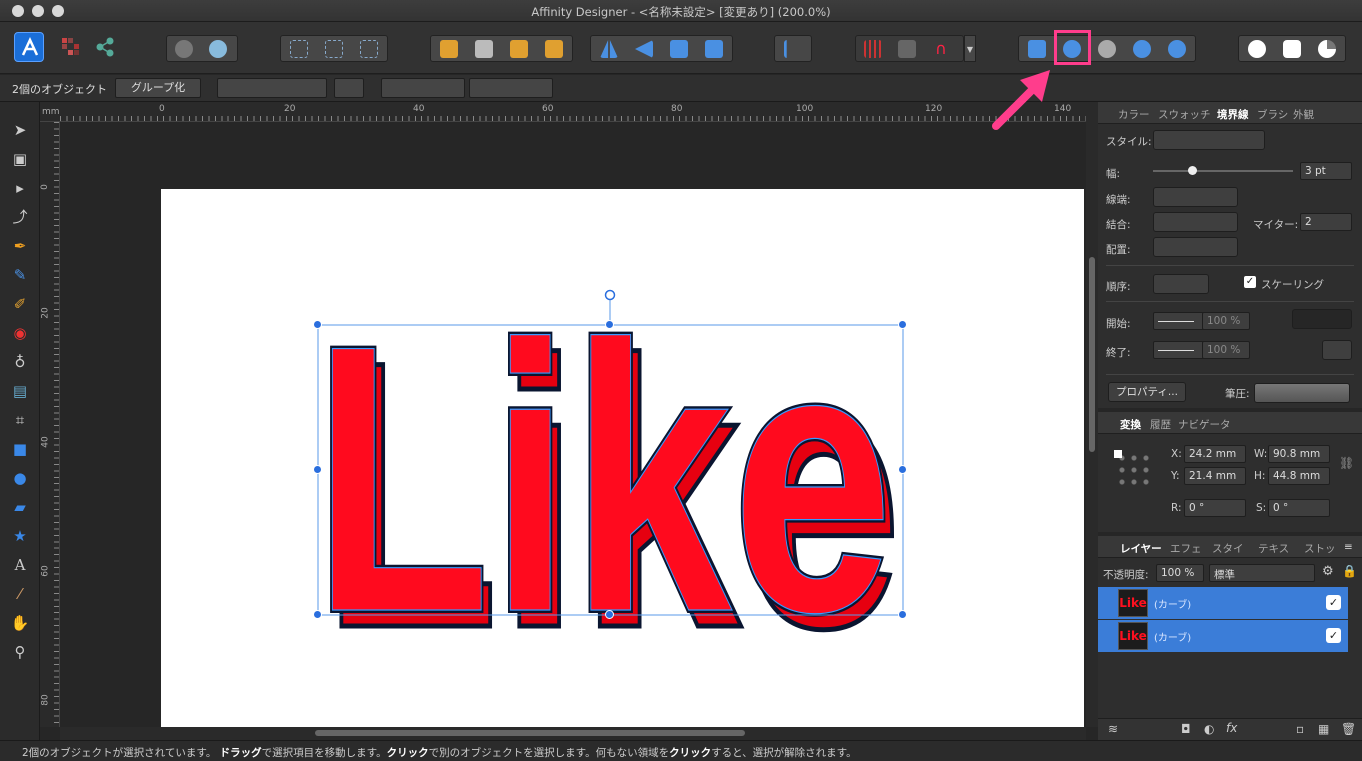 This screenshot has width=1362, height=761. Describe the element at coordinates (1215, 476) in the screenshot. I see `y-field: 21.4 mm` at that location.